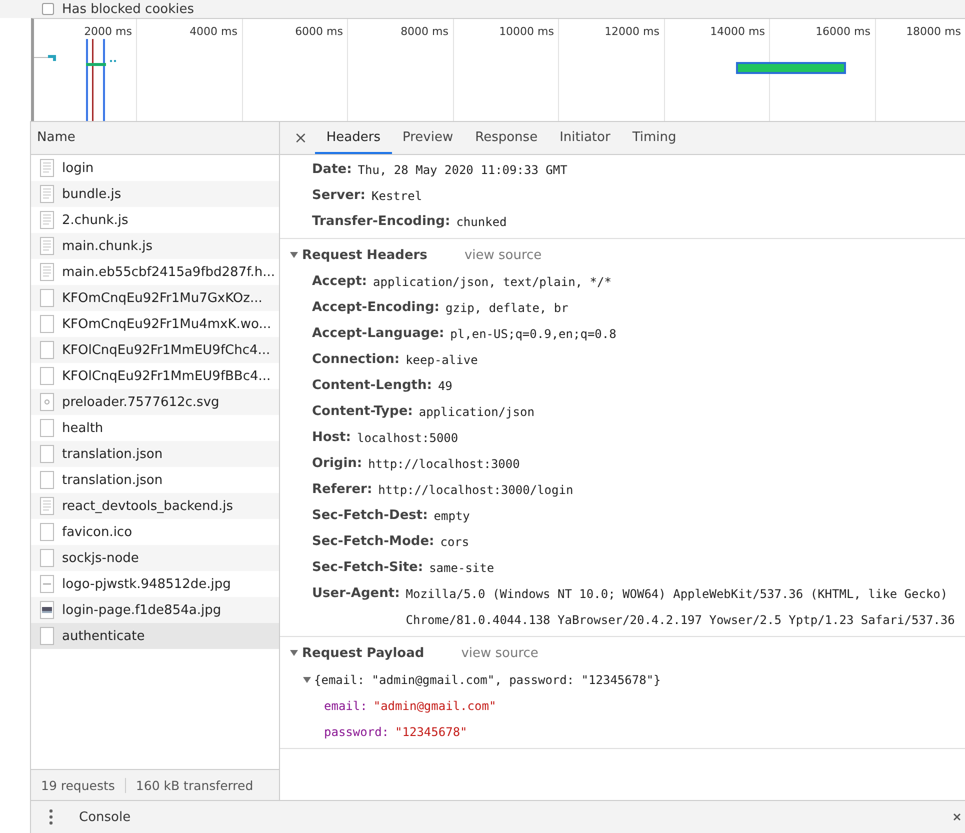 The image size is (965, 833). What do you see at coordinates (481, 222) in the screenshot?
I see `header-value: chunked` at bounding box center [481, 222].